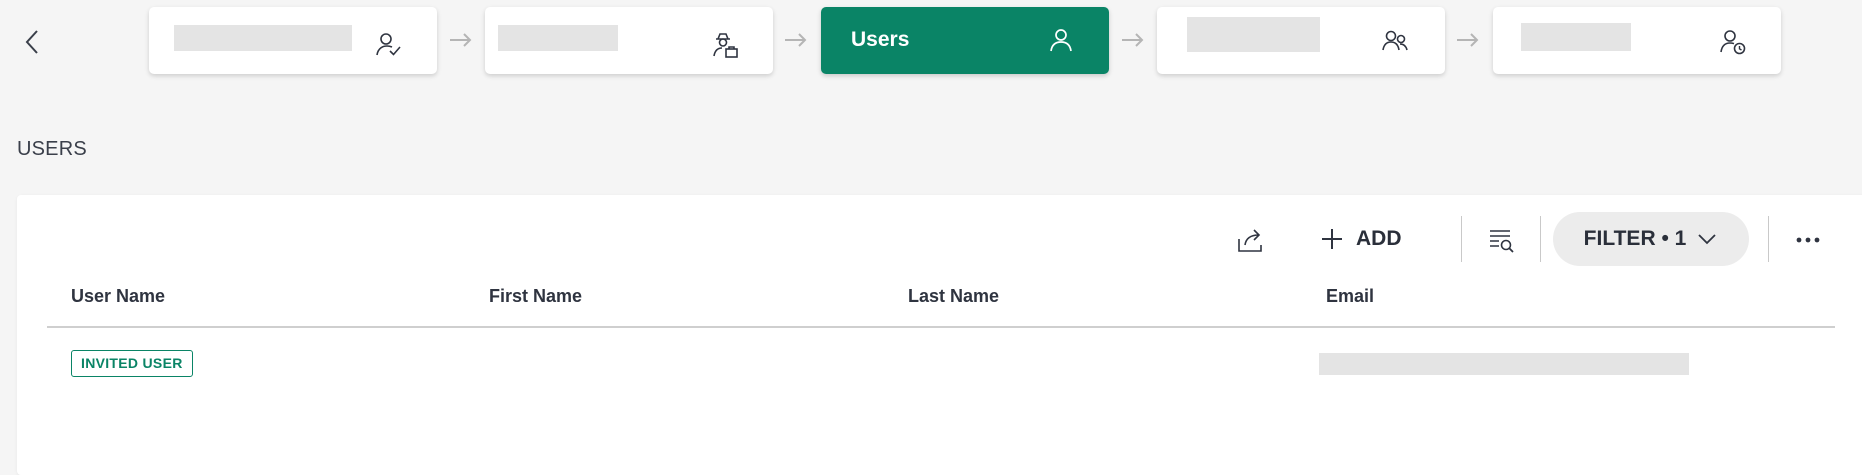 This screenshot has width=1862, height=475. What do you see at coordinates (1379, 238) in the screenshot?
I see `add-button-label: ADD` at bounding box center [1379, 238].